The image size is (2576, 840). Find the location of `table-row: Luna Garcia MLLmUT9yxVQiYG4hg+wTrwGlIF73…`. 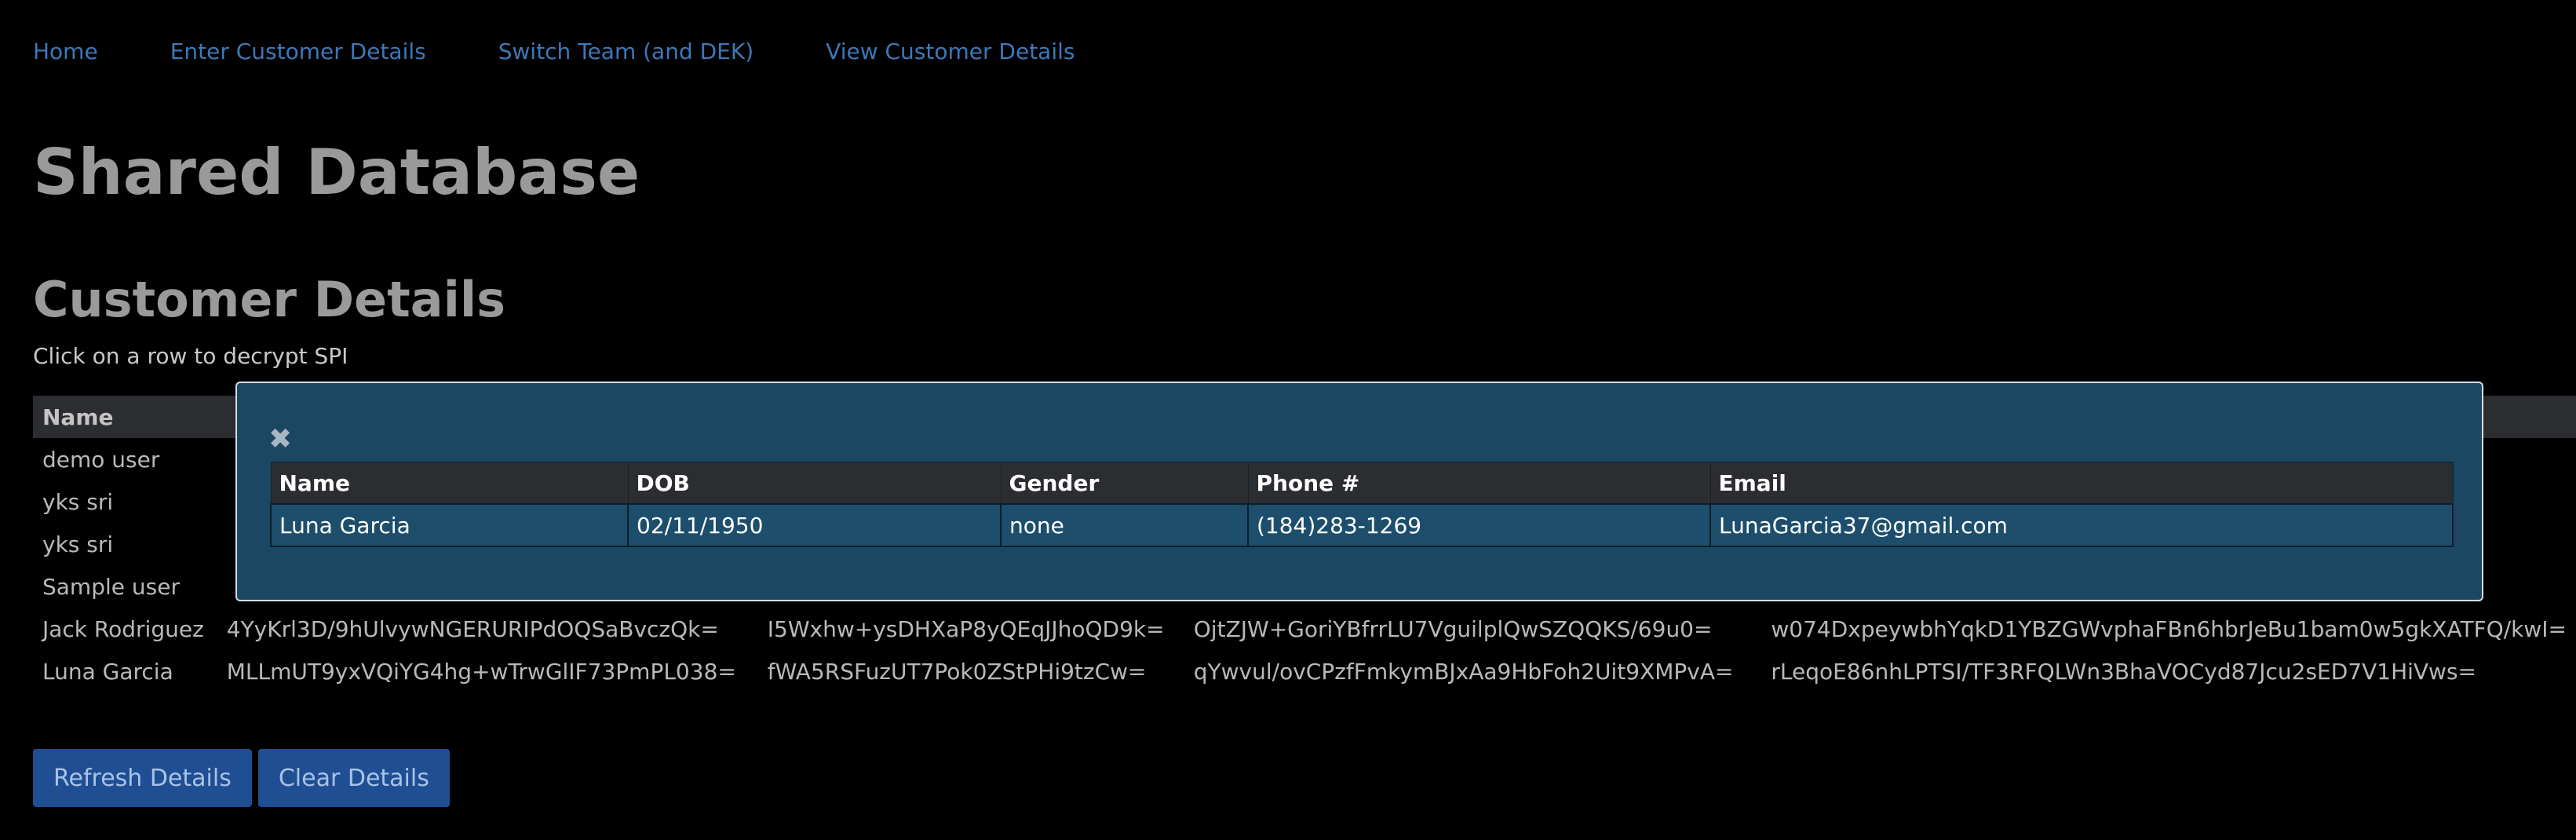

table-row: Luna Garcia MLLmUT9yxVQiYG4hg+wTrwGlIF73… is located at coordinates (1304, 671).